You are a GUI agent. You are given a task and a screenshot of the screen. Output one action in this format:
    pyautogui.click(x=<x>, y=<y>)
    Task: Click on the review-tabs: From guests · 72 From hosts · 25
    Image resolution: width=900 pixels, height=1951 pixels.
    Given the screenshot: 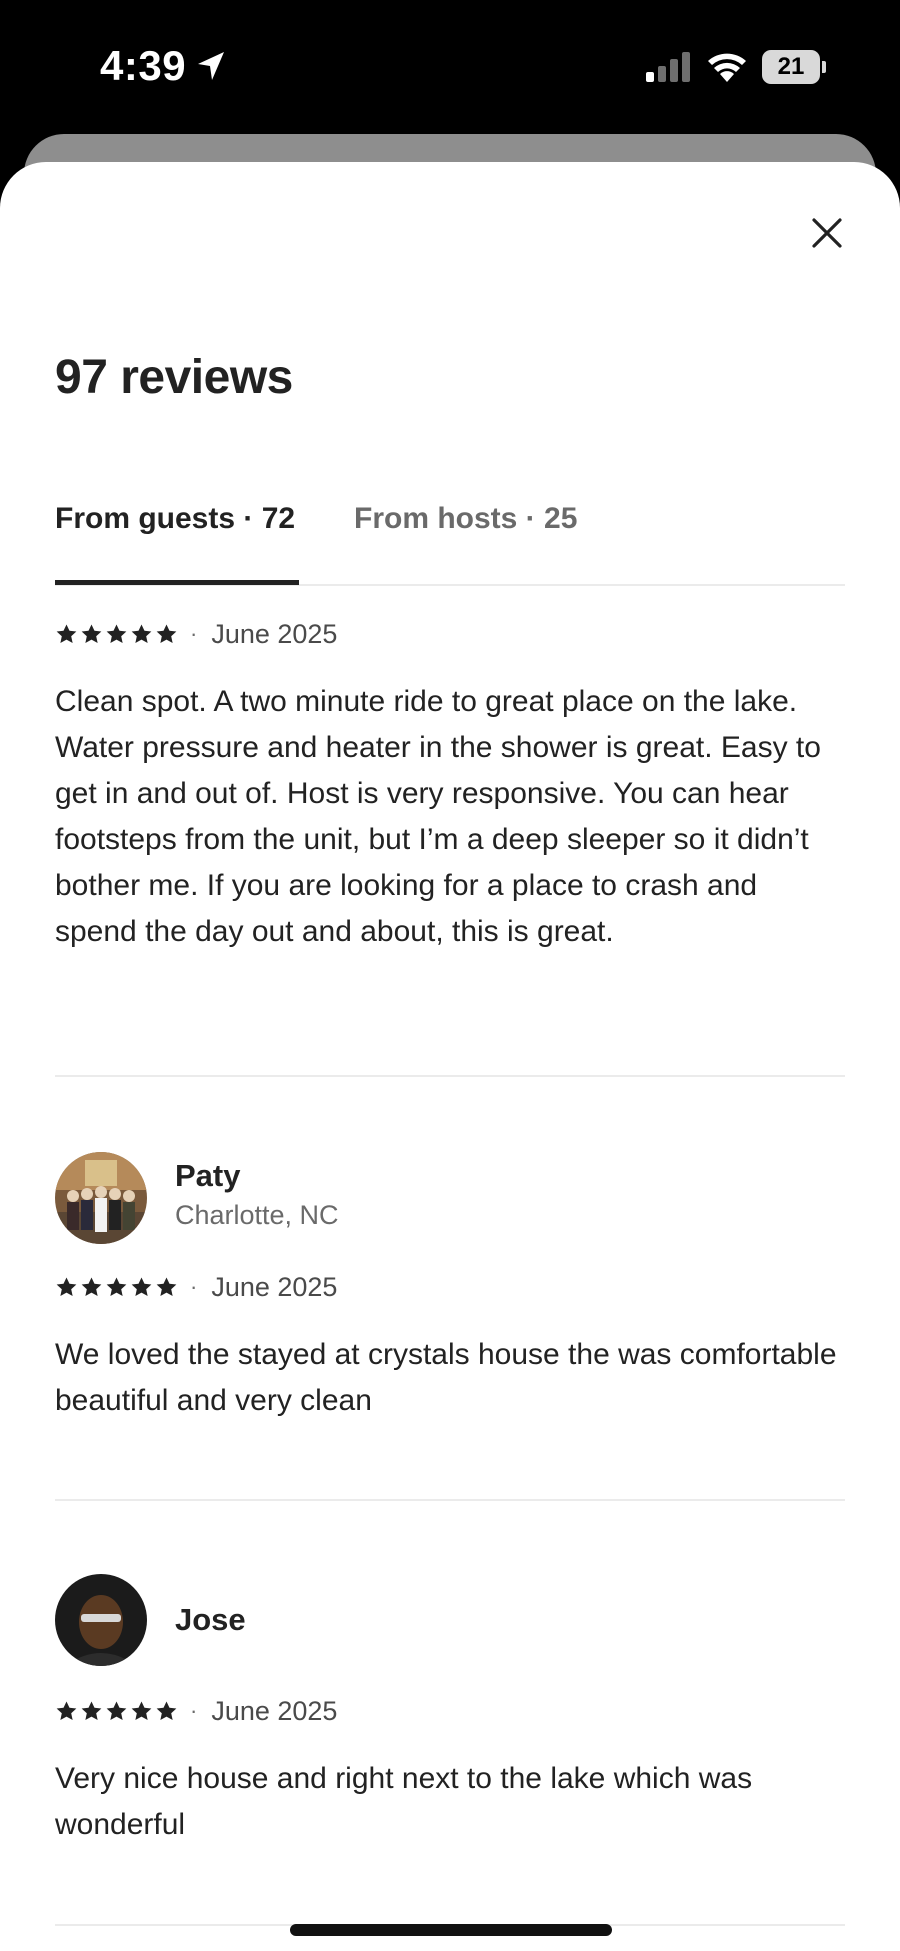 What is the action you would take?
    pyautogui.click(x=450, y=544)
    